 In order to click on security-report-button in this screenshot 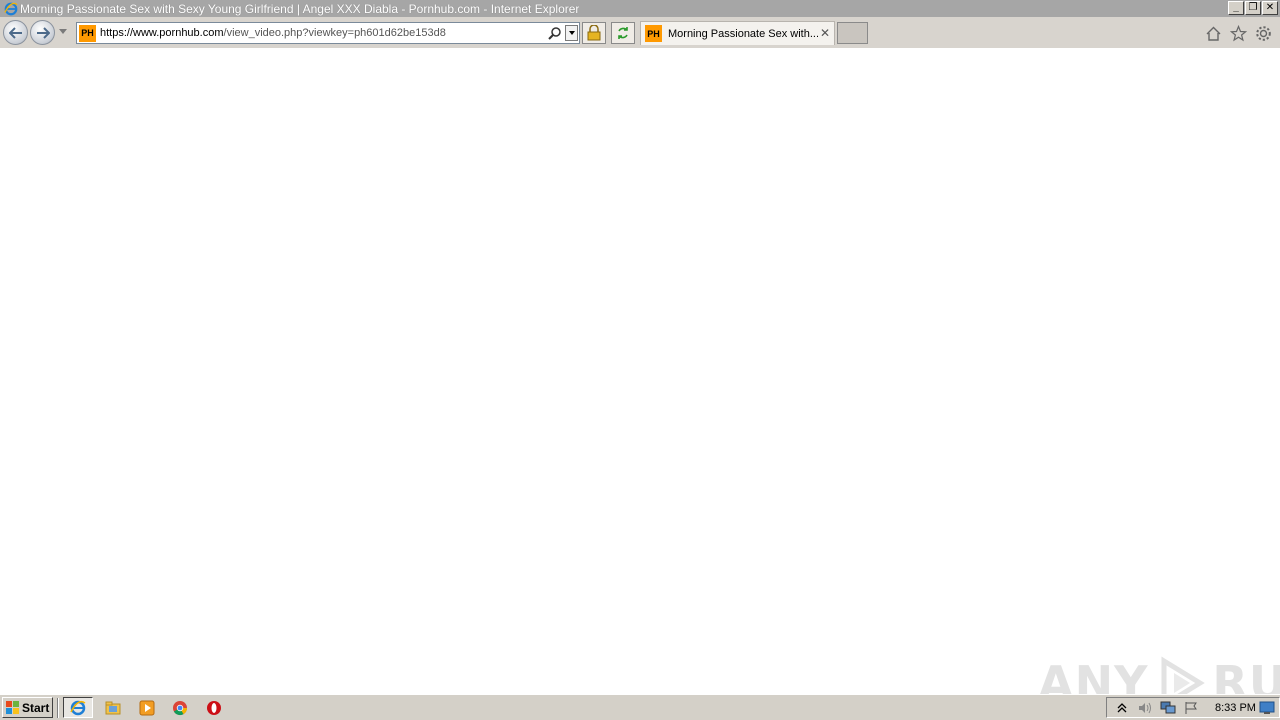, I will do `click(594, 33)`.